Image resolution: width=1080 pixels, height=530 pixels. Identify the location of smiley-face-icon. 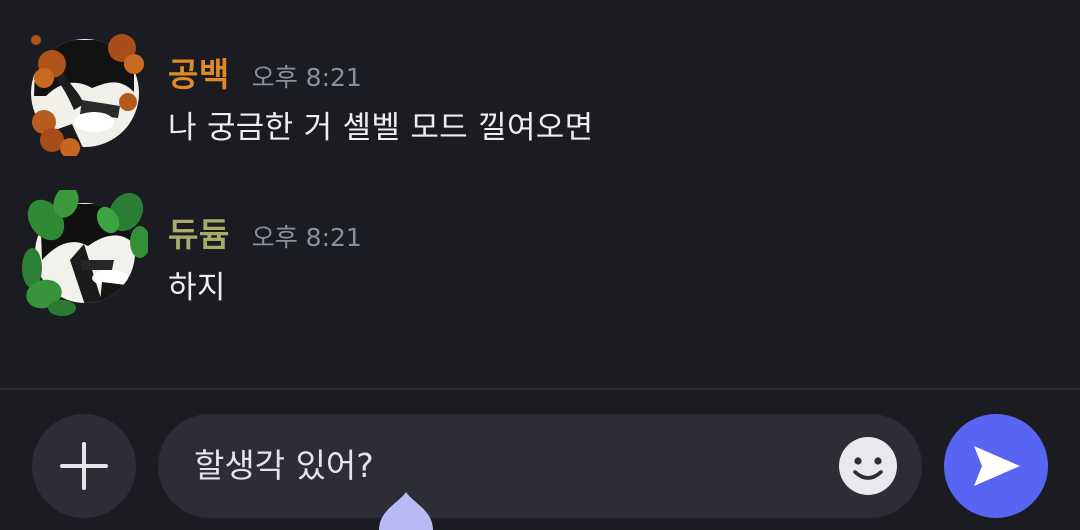
(868, 466).